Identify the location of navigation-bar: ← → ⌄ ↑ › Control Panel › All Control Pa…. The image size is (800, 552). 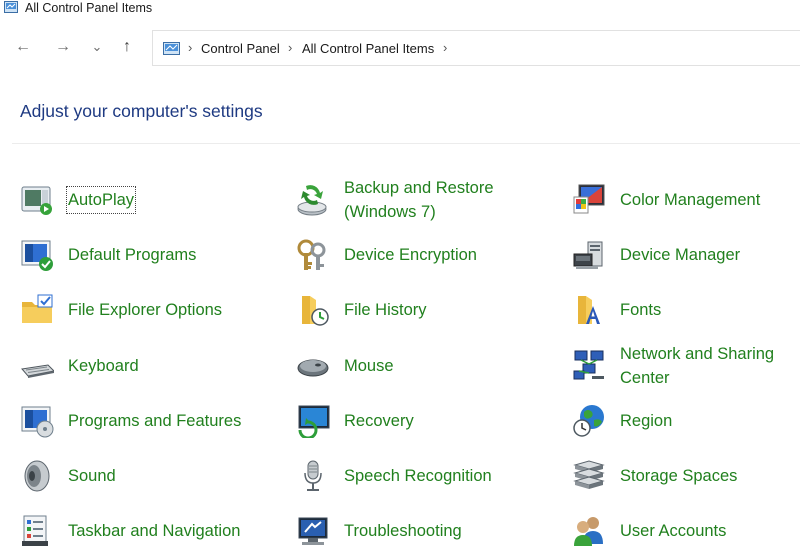
(400, 48).